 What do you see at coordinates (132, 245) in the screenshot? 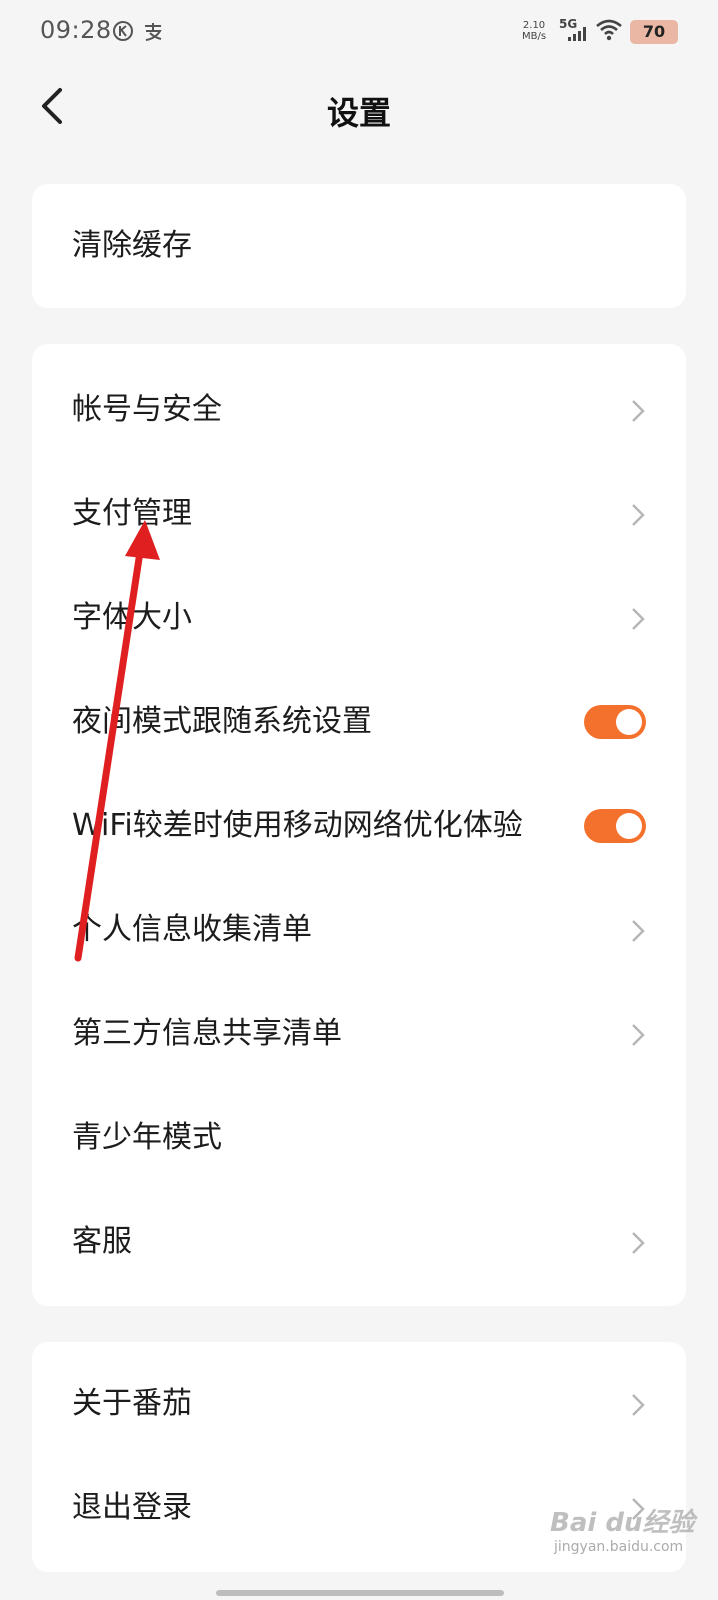
I see `clear-cache-label: 清除缓存` at bounding box center [132, 245].